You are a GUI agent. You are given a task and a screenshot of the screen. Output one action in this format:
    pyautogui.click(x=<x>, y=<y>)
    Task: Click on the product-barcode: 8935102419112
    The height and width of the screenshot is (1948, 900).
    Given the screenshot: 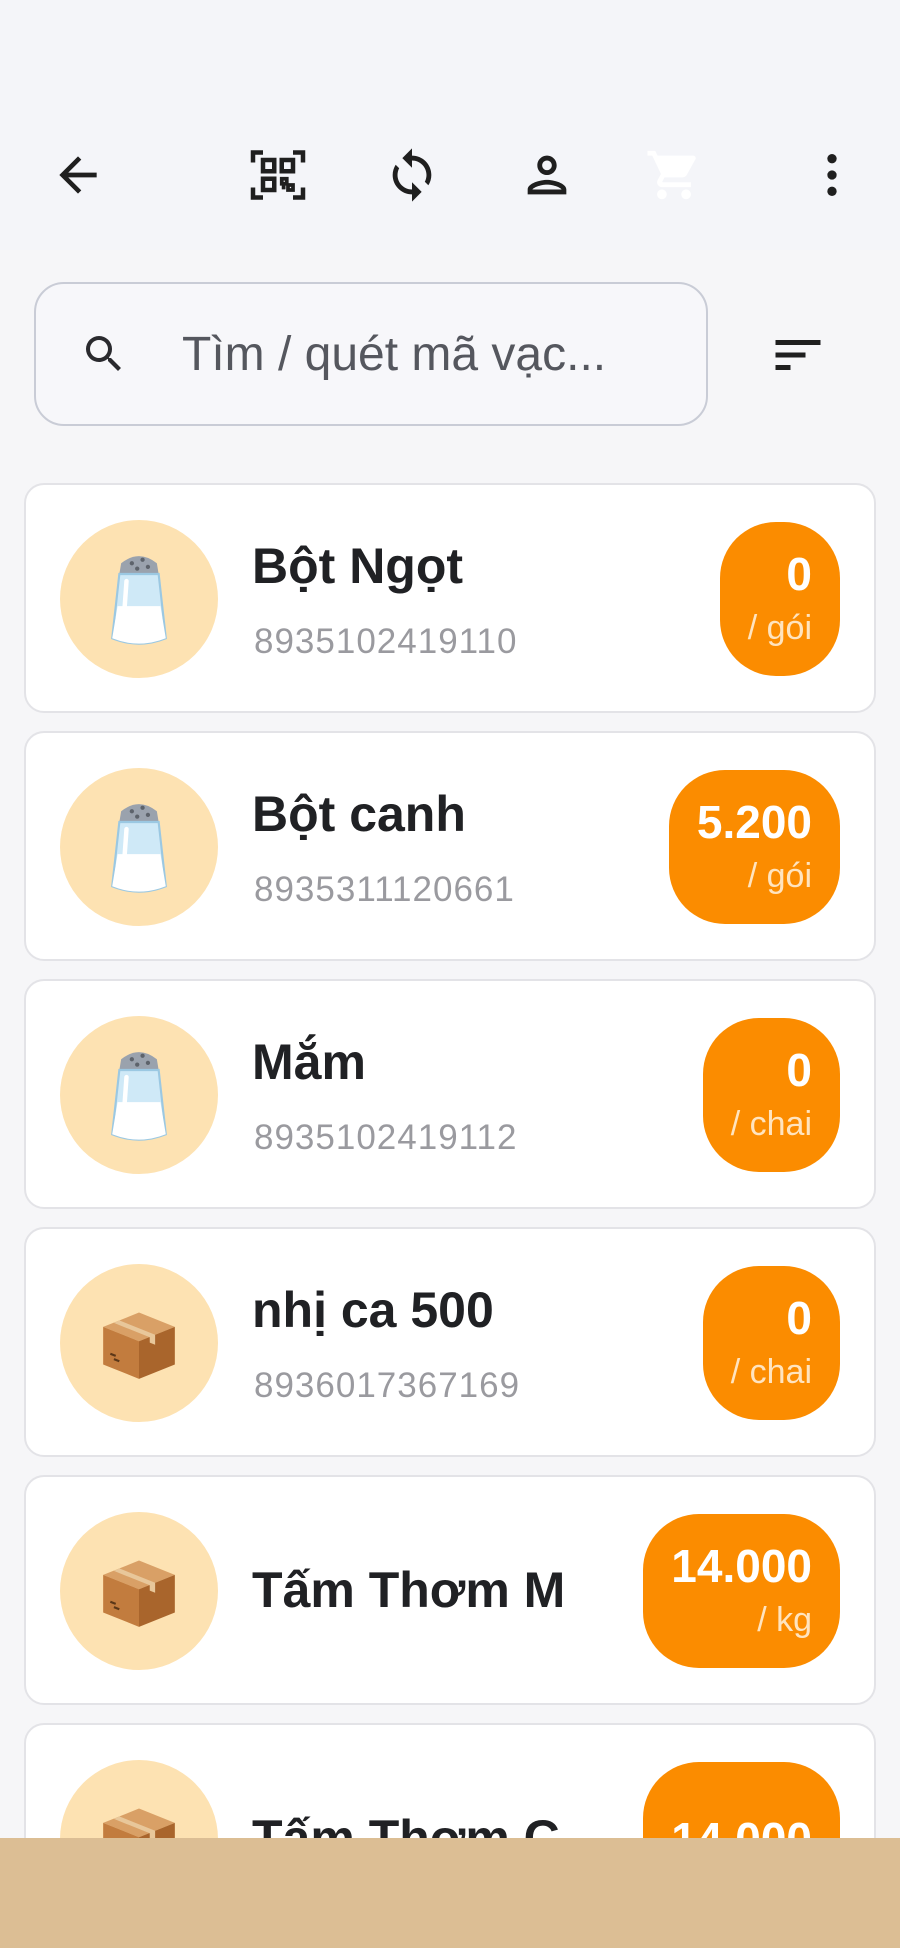 What is the action you would take?
    pyautogui.click(x=386, y=1137)
    